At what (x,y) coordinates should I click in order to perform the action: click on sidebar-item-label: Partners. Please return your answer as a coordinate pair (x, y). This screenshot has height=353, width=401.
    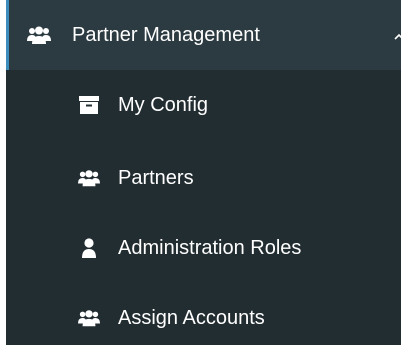
    Looking at the image, I should click on (156, 178).